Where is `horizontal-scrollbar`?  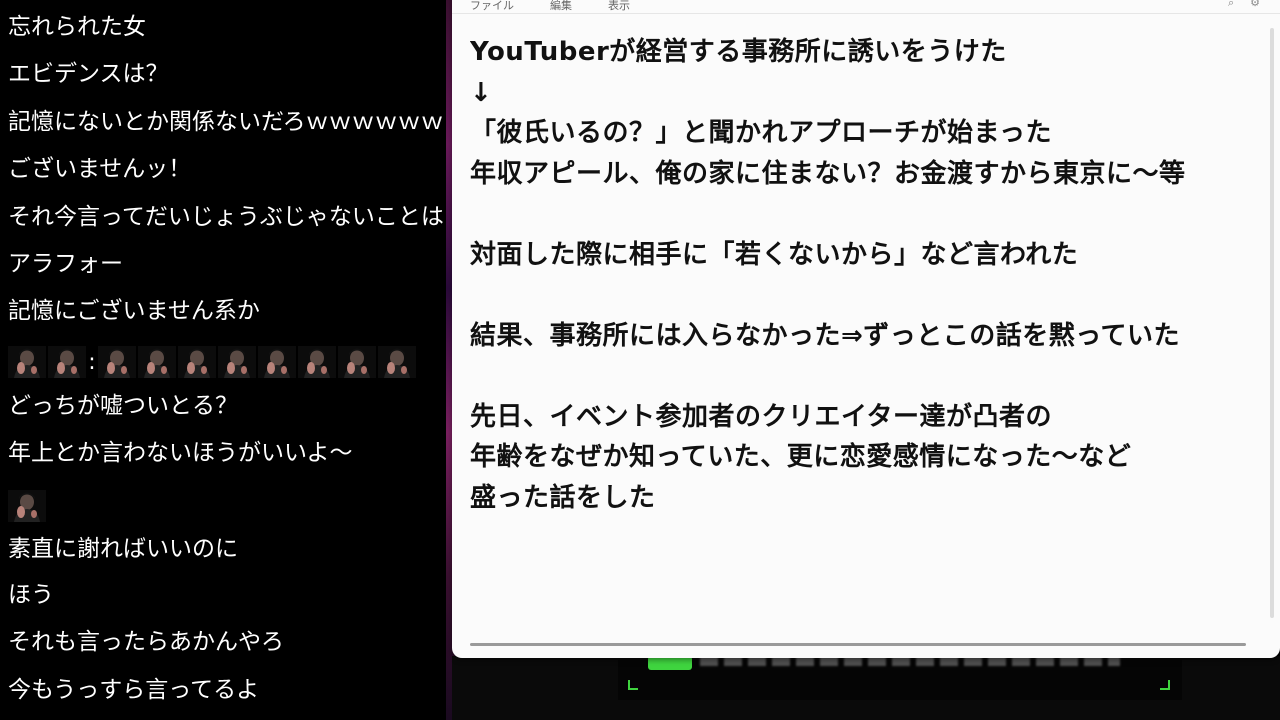 horizontal-scrollbar is located at coordinates (858, 644).